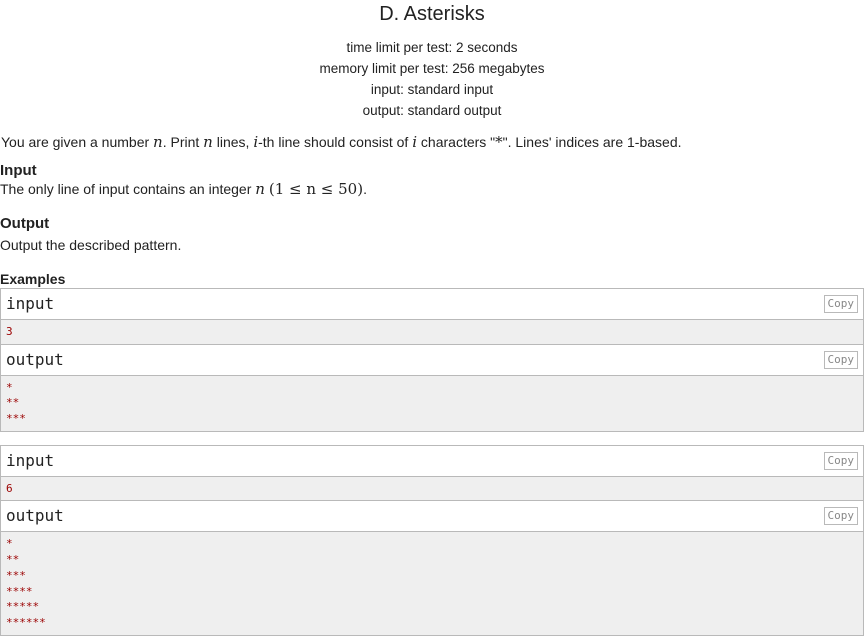 The height and width of the screenshot is (636, 864). What do you see at coordinates (432, 332) in the screenshot?
I see `sample-input-data: 3` at bounding box center [432, 332].